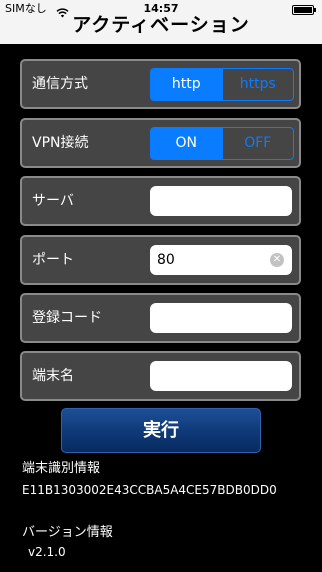 The width and height of the screenshot is (322, 572). Describe the element at coordinates (60, 143) in the screenshot. I see `vpn-label: VPN接続` at that location.